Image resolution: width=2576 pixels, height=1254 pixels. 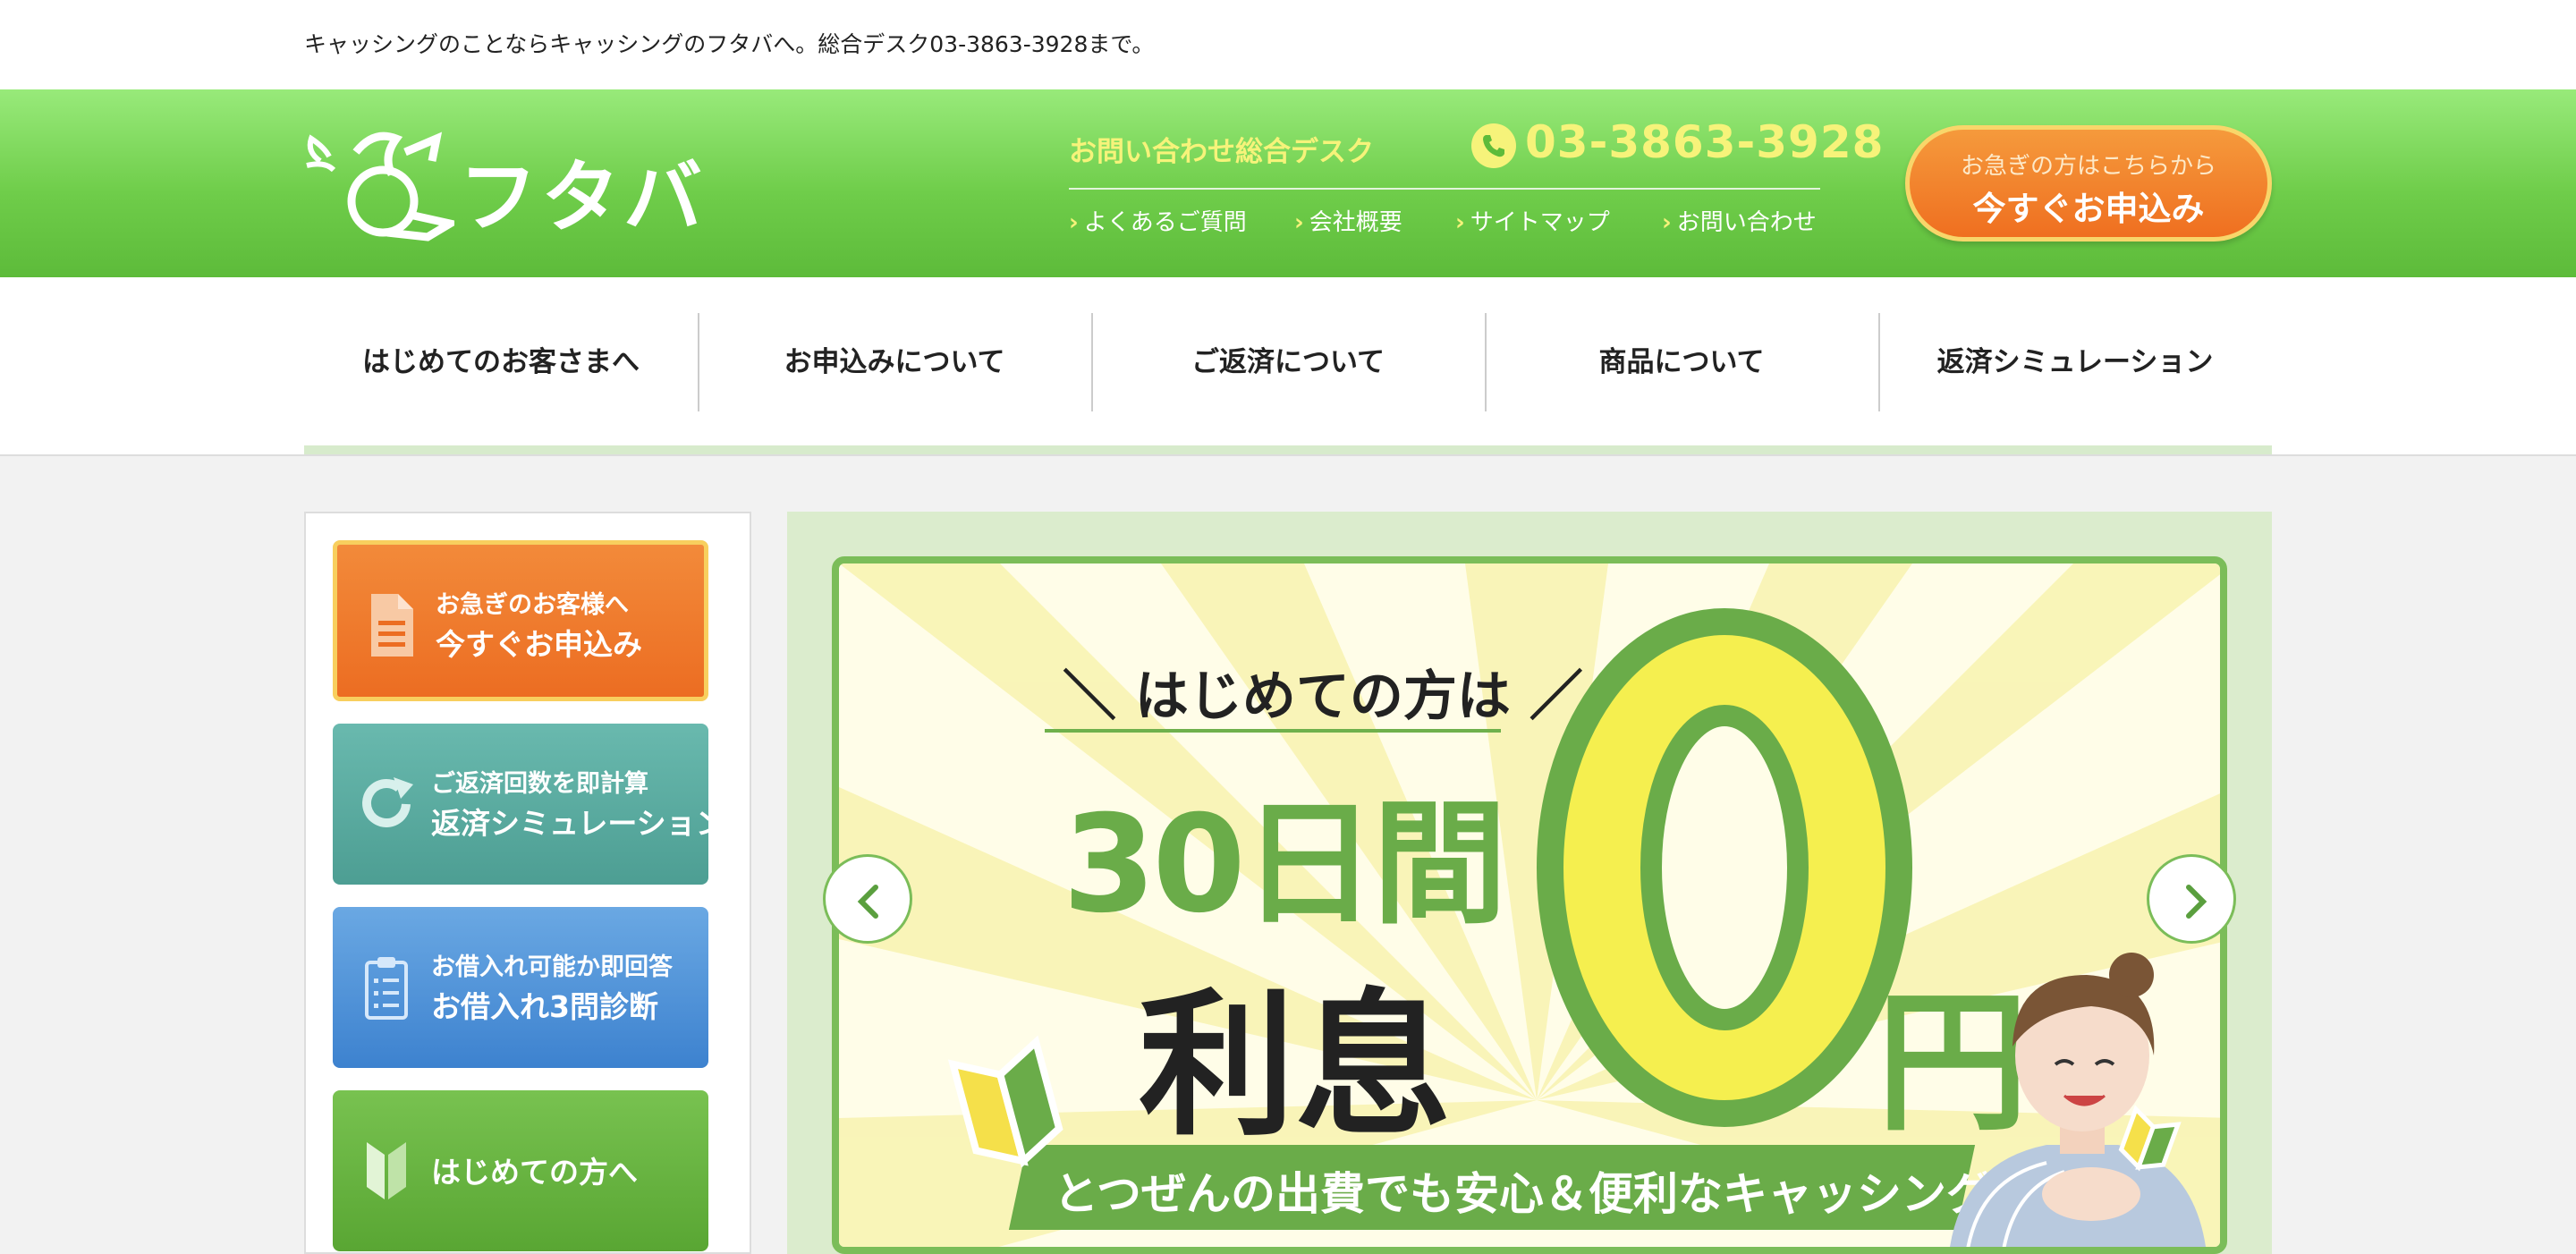 I want to click on bird-logo-icon, so click(x=380, y=186).